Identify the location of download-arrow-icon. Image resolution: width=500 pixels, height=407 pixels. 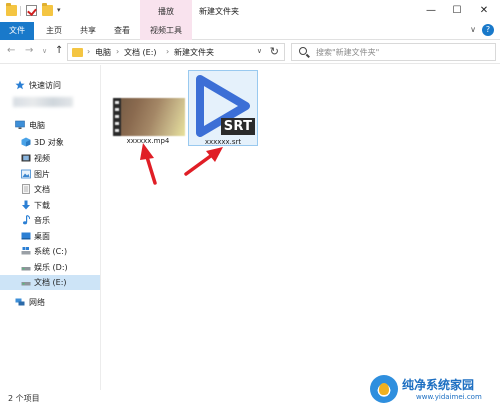
(26, 205).